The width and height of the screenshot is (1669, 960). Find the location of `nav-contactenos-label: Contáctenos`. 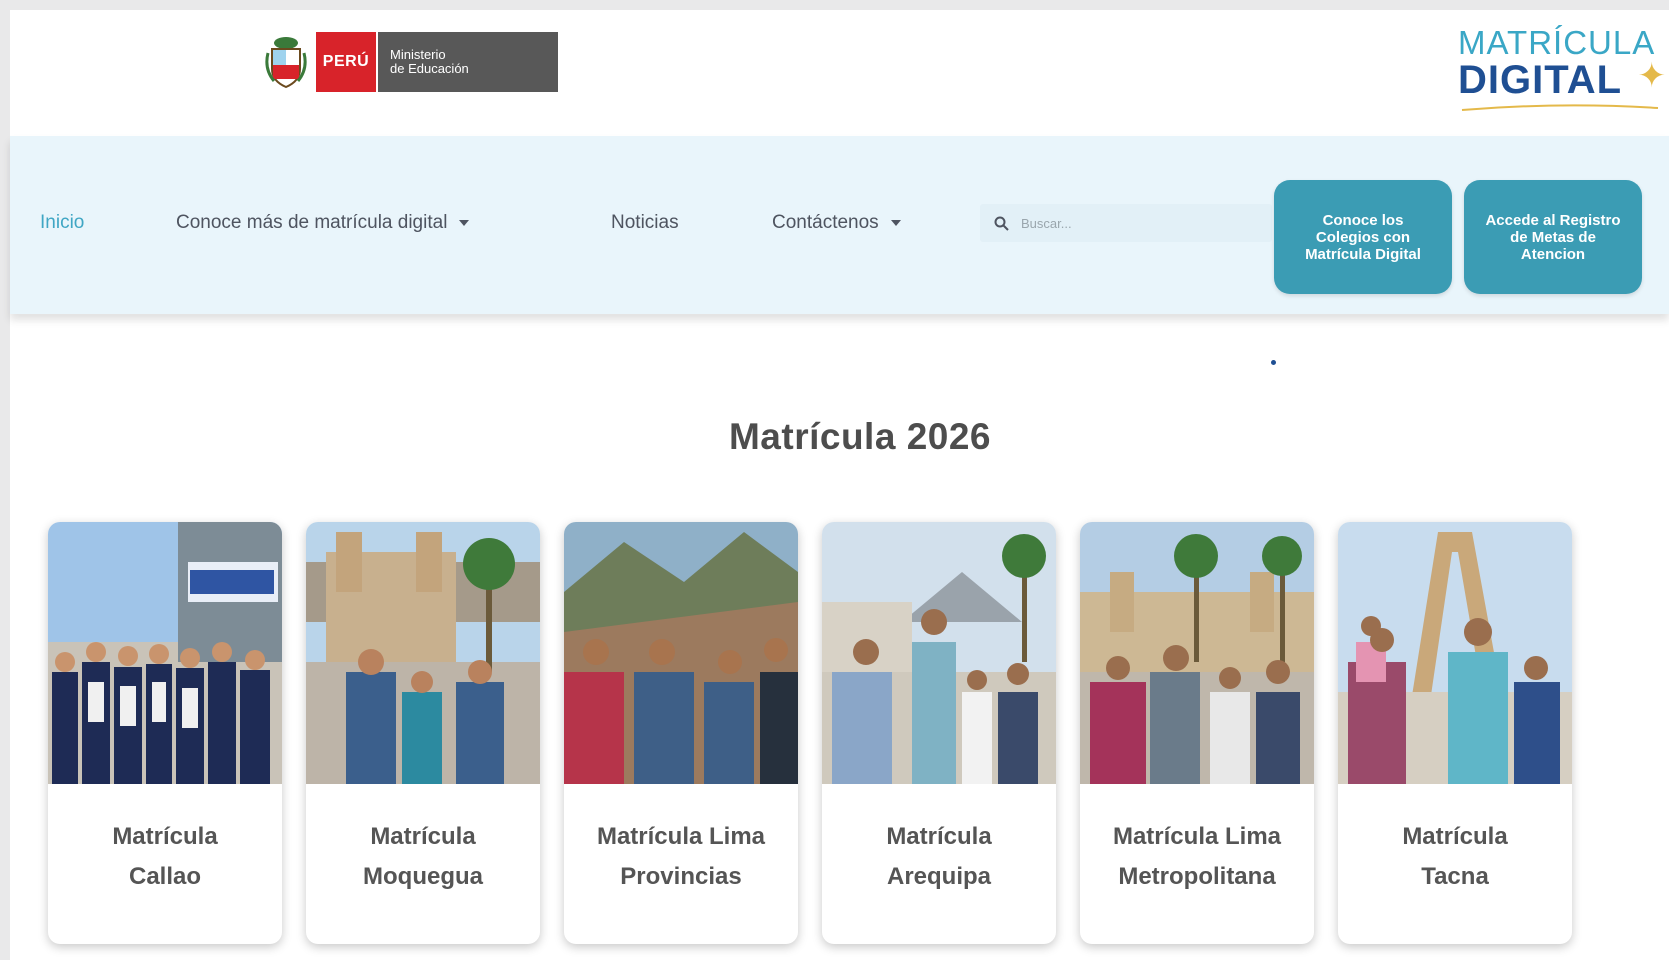

nav-contactenos-label: Contáctenos is located at coordinates (825, 222).